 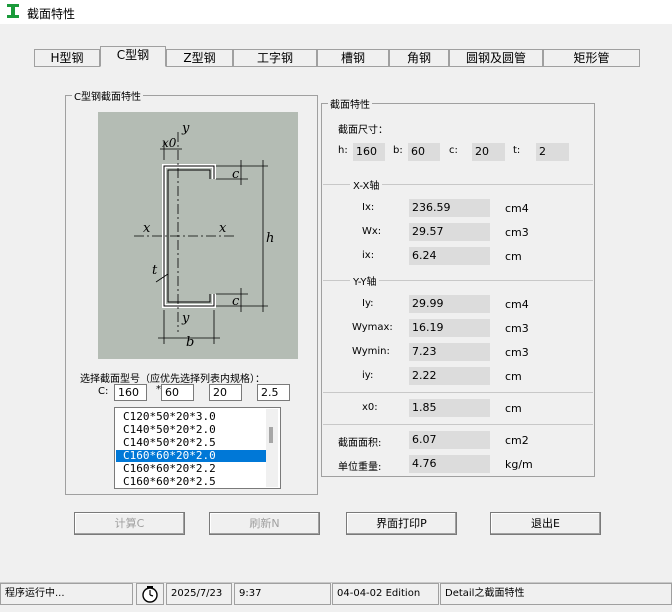 What do you see at coordinates (350, 103) in the screenshot?
I see `props-group-title: 截面特性` at bounding box center [350, 103].